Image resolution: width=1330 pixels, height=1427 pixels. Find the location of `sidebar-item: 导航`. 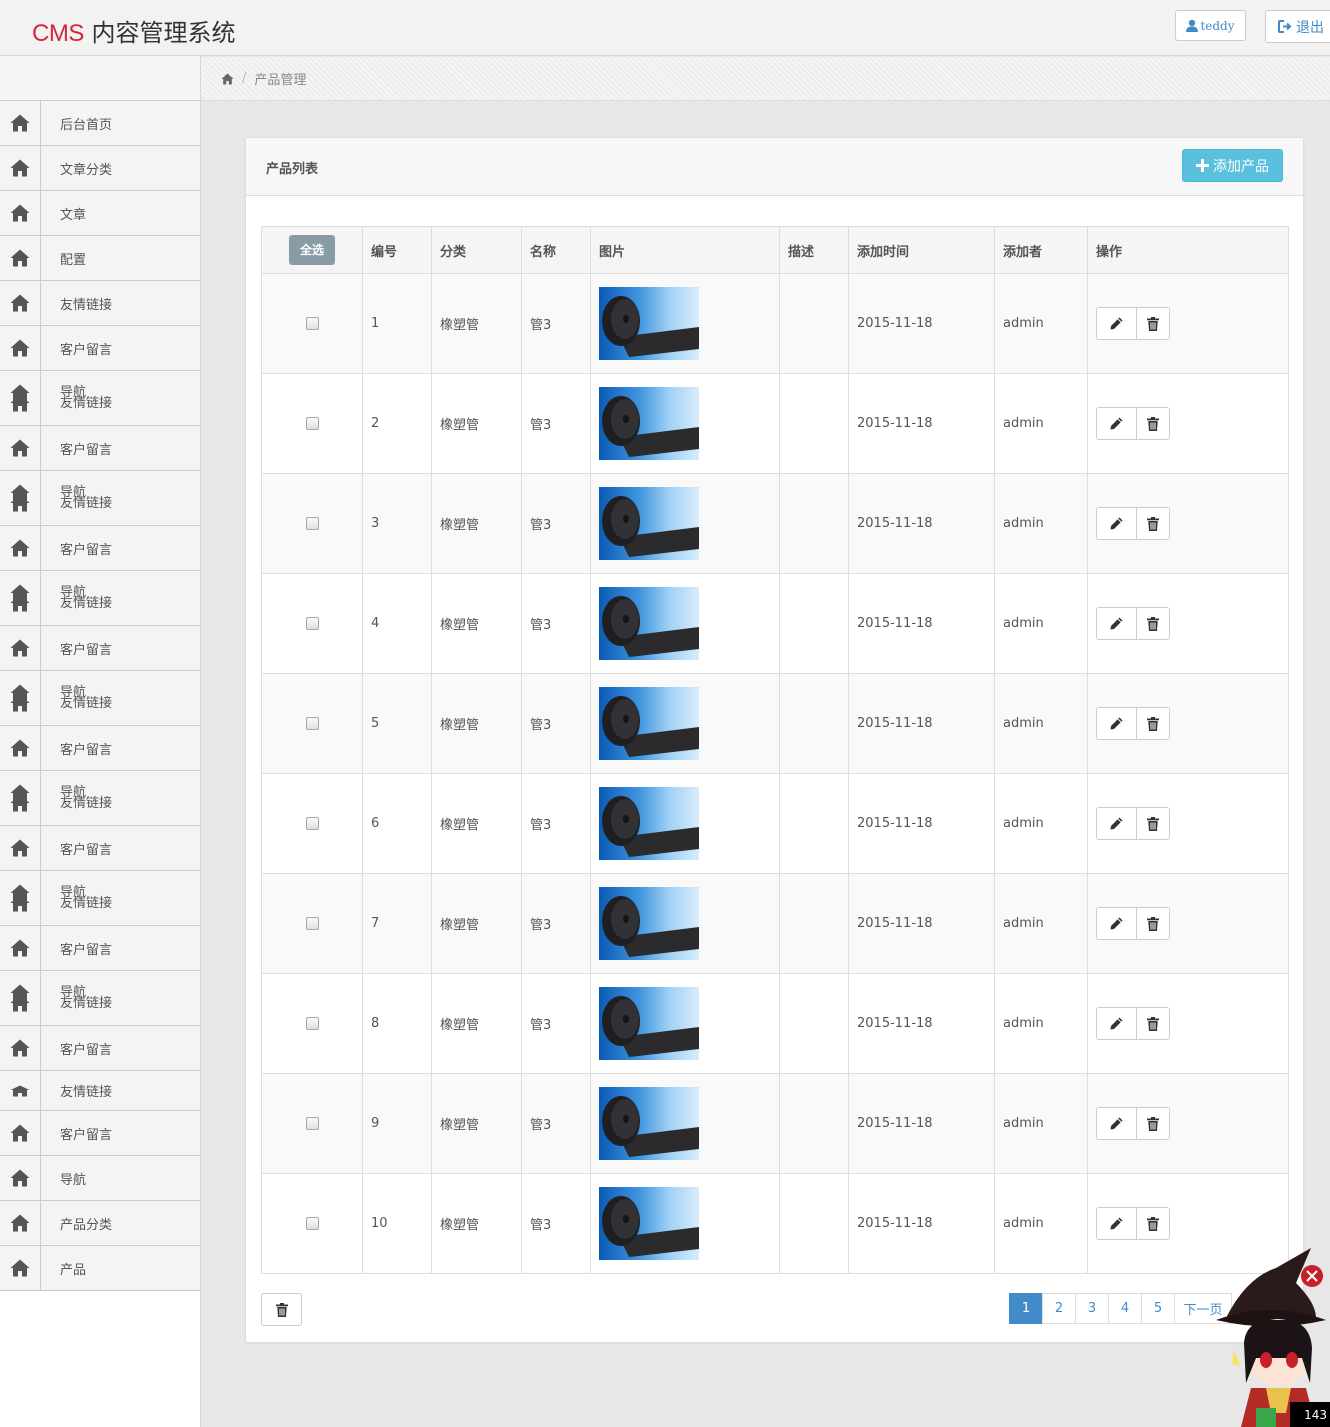

sidebar-item: 导航 is located at coordinates (100, 1178).